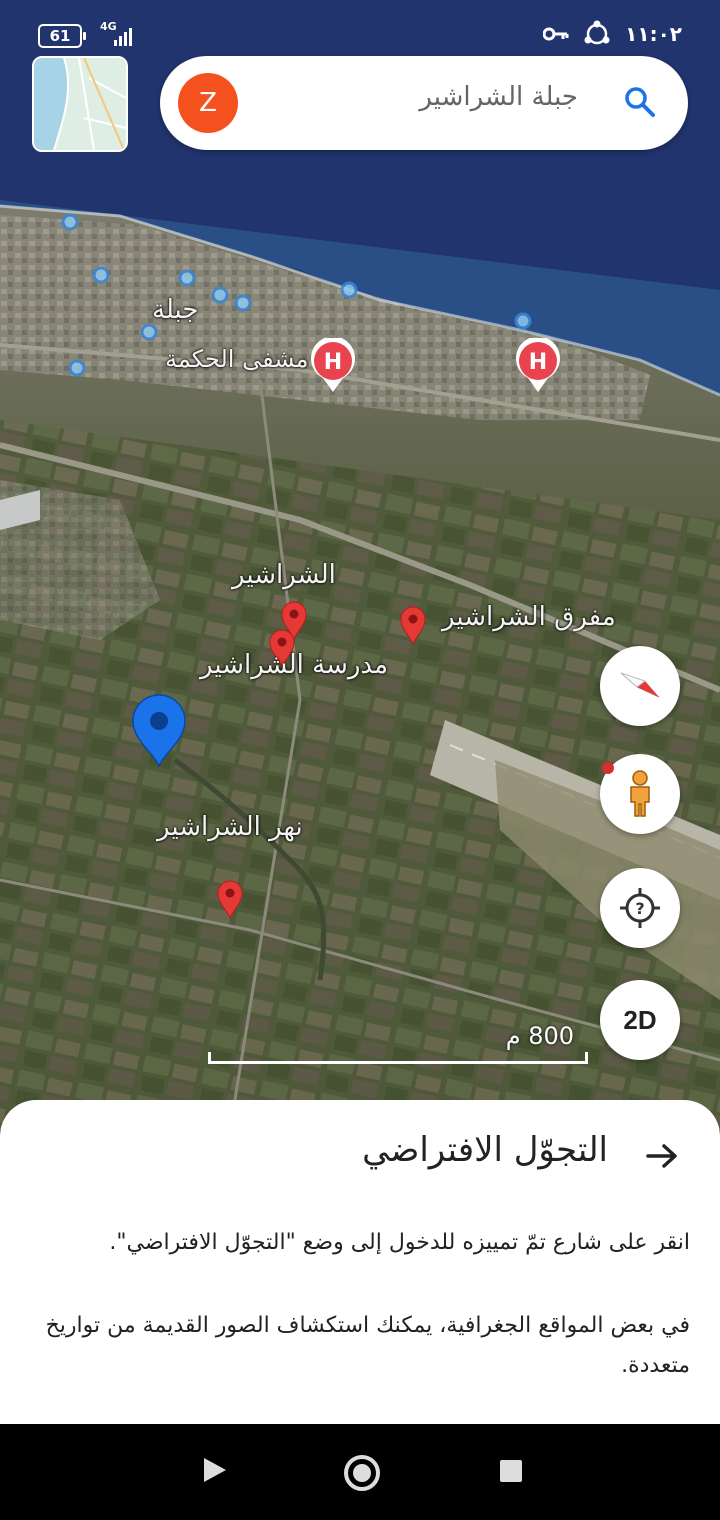 The height and width of the screenshot is (1520, 720). Describe the element at coordinates (208, 103) in the screenshot. I see `account-avatar: Z` at that location.